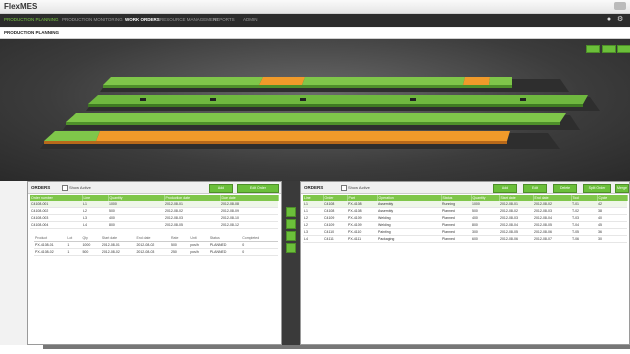 Image resolution: width=630 pixels, height=354 pixels. I want to click on table-cell: T-03, so click(584, 218).